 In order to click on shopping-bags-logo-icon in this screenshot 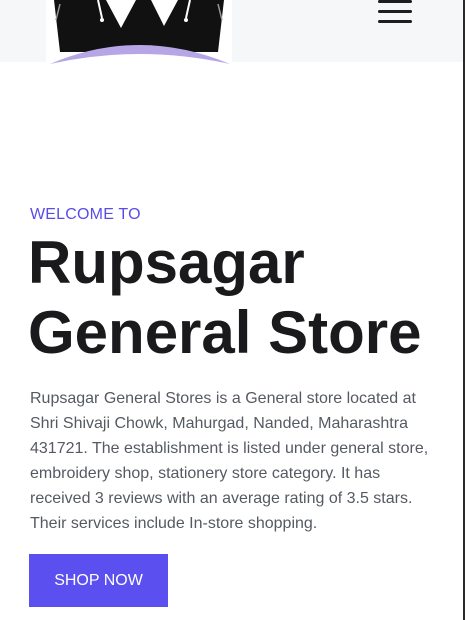, I will do `click(140, 32)`.